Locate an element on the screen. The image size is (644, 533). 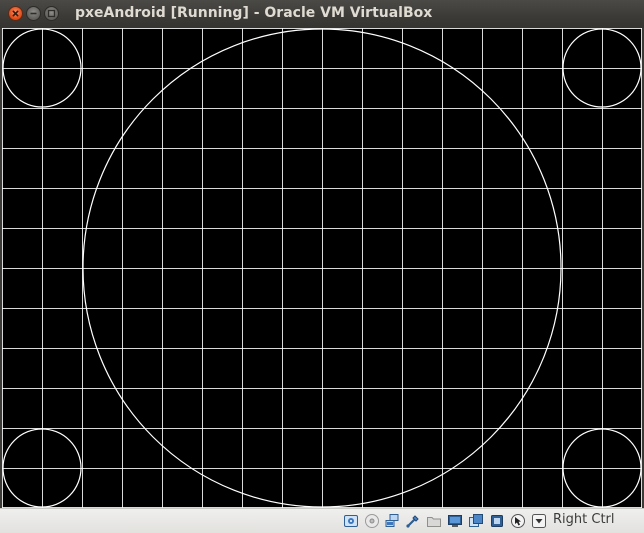
optical-drive-icon is located at coordinates (372, 521).